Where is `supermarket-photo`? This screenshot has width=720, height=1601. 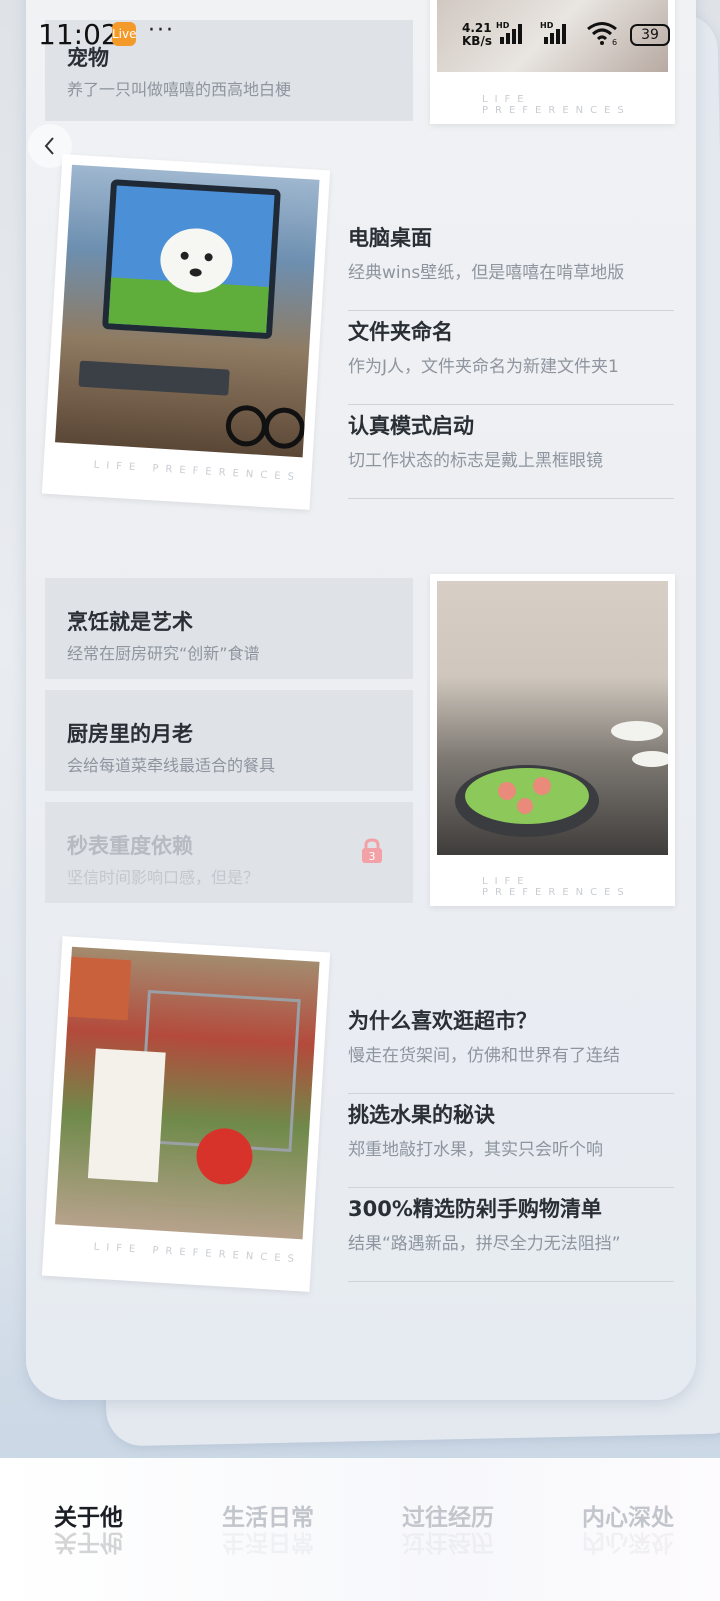 supermarket-photo is located at coordinates (187, 1093).